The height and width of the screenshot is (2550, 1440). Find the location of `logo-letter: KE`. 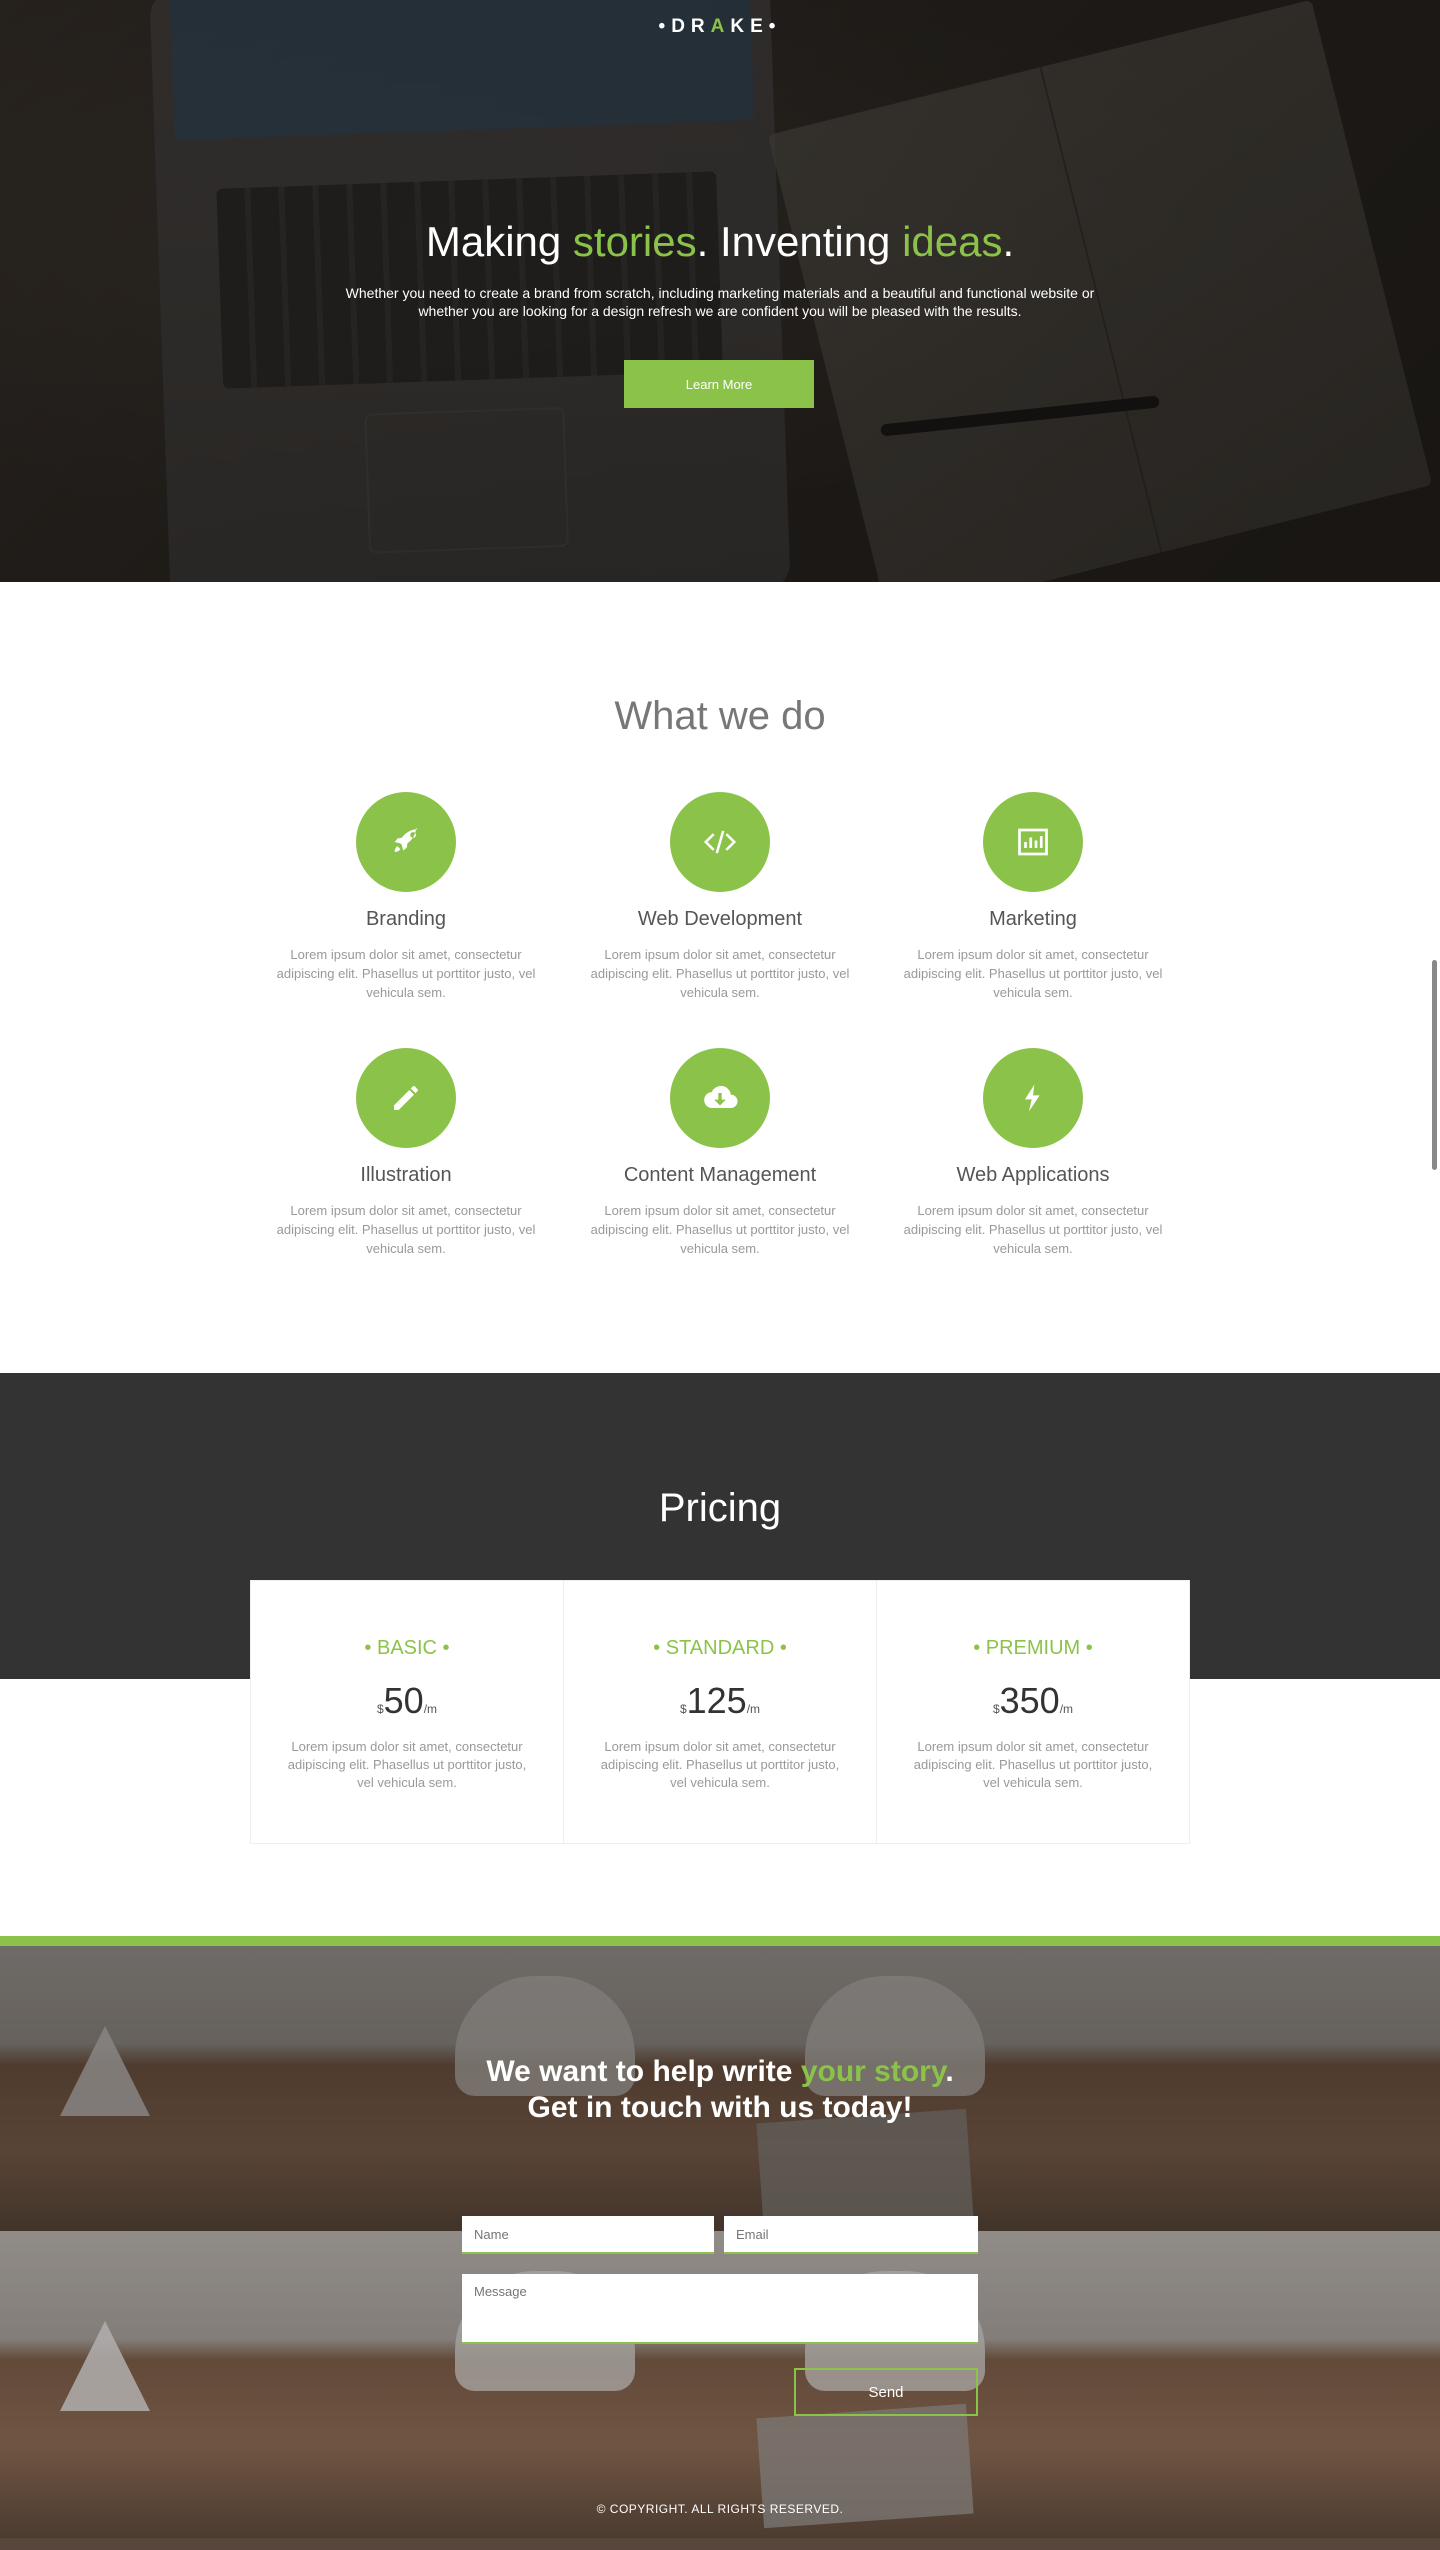

logo-letter: KE is located at coordinates (749, 26).